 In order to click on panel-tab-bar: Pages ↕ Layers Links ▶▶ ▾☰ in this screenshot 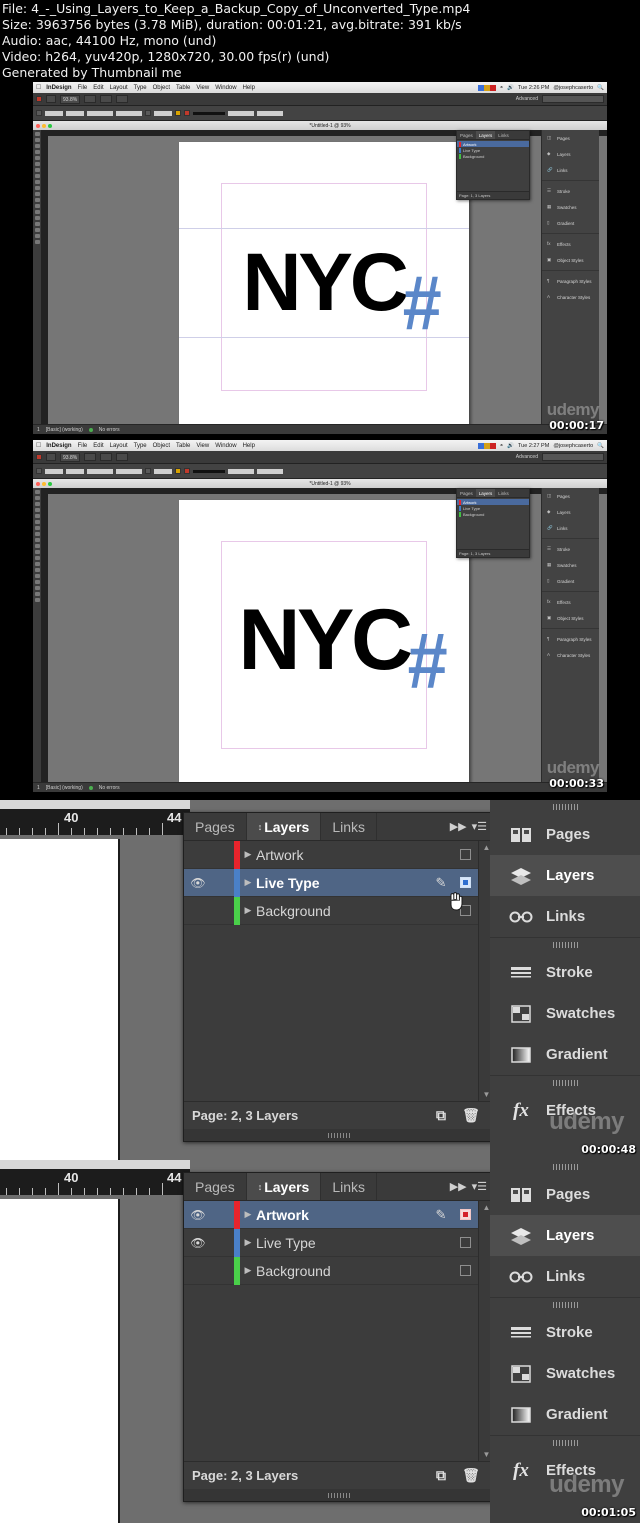, I will do `click(339, 827)`.